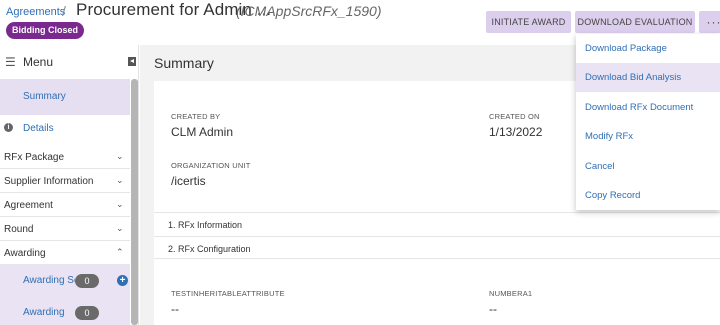  Describe the element at coordinates (437, 247) in the screenshot. I see `accordion-rfx-configuration: 2. RFx Configuration` at that location.